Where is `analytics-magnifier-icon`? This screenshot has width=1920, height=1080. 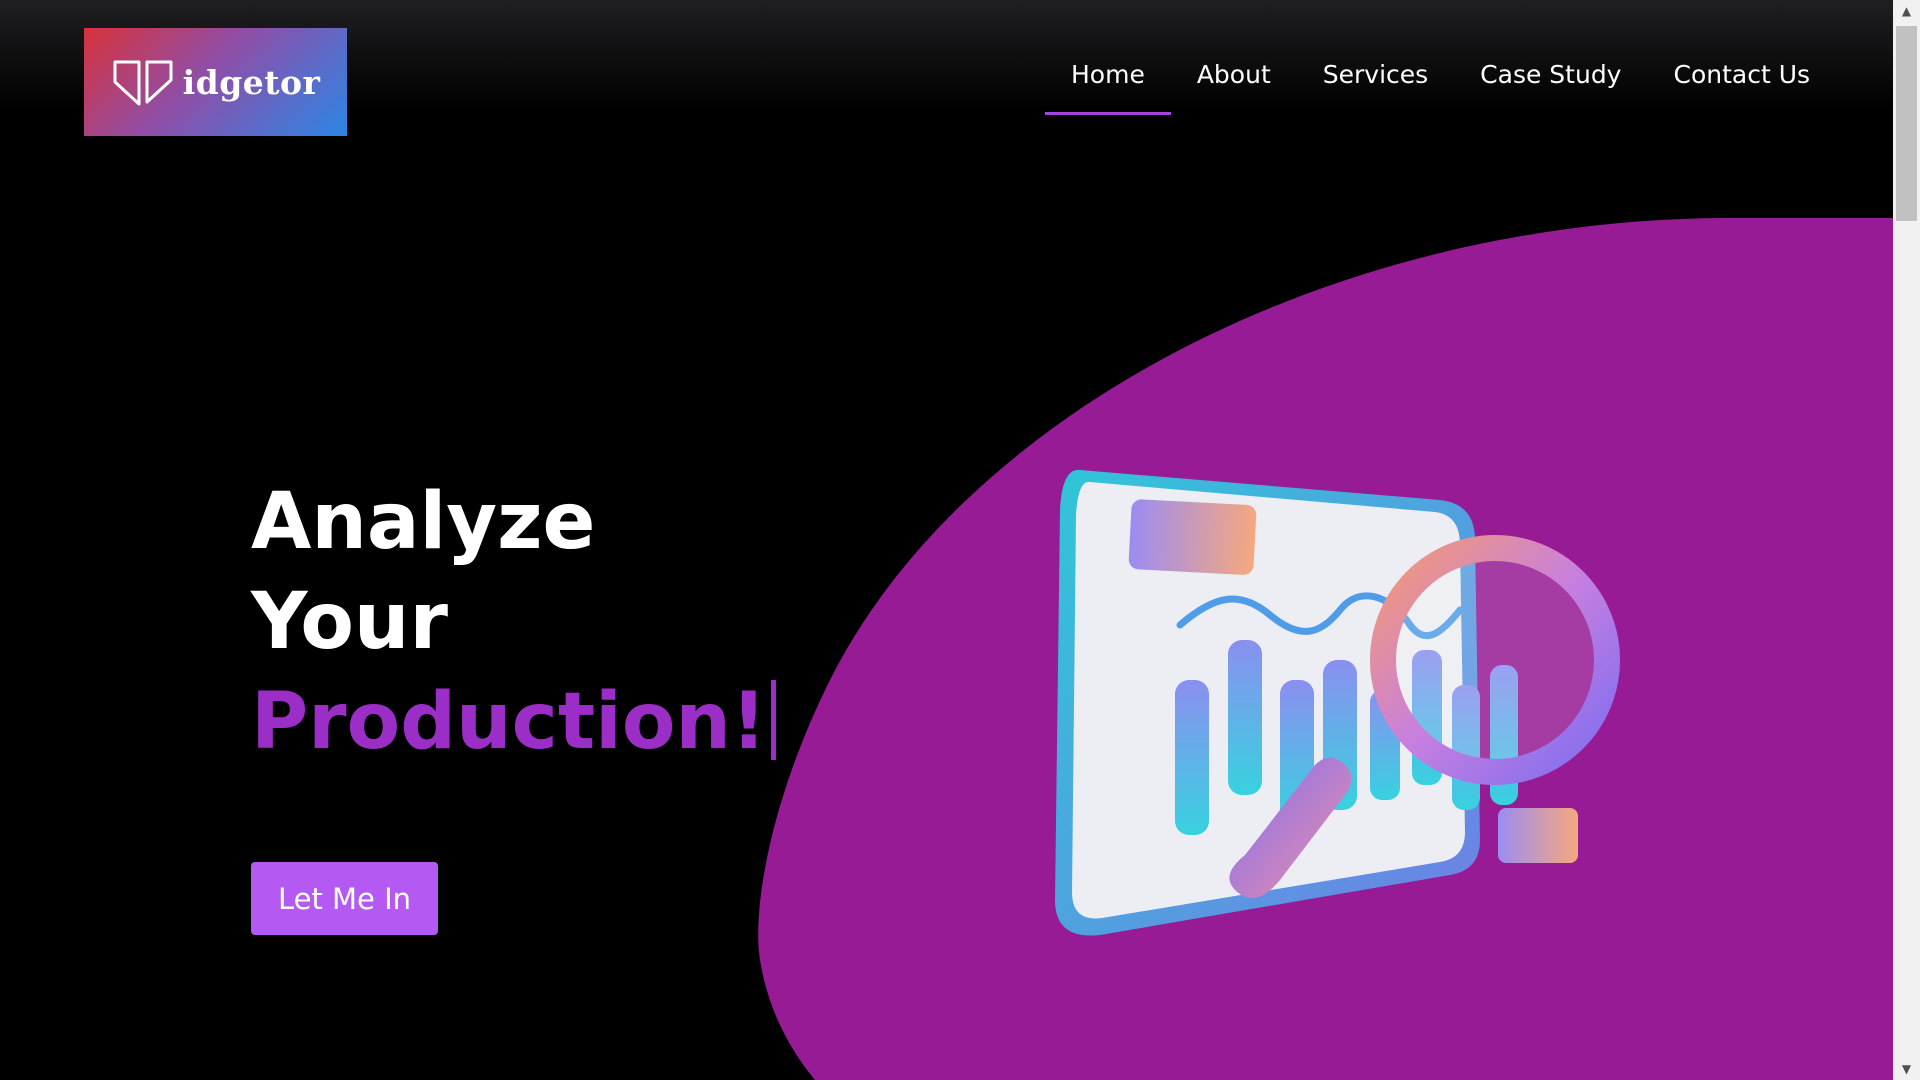 analytics-magnifier-icon is located at coordinates (1337, 702).